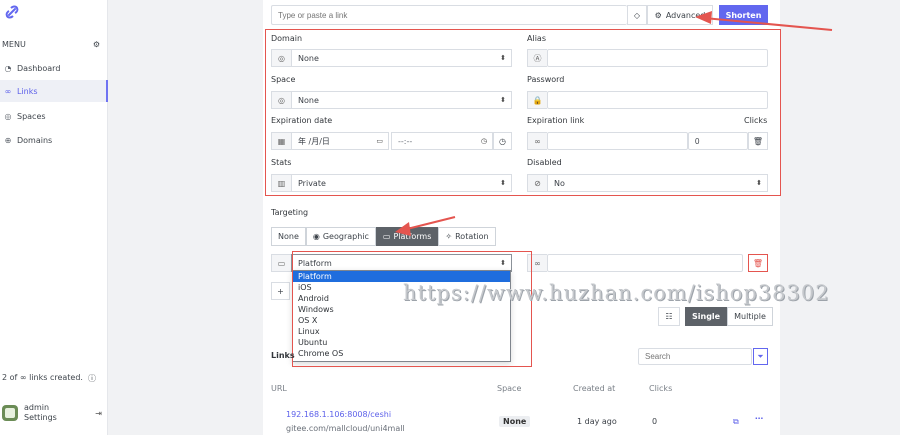 The width and height of the screenshot is (900, 435). I want to click on domain-select: None ⬍, so click(401, 58).